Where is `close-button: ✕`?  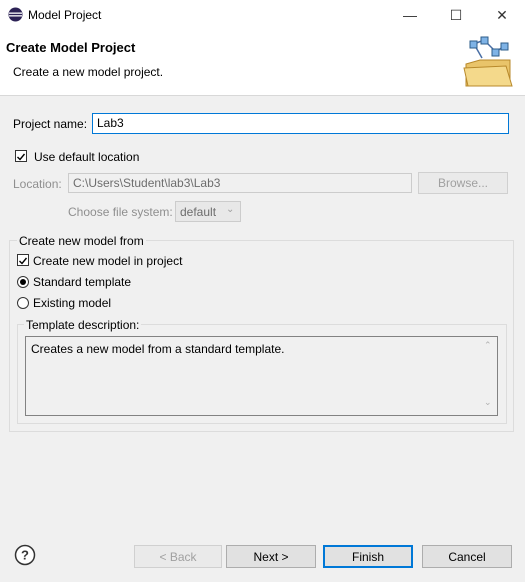
close-button: ✕ is located at coordinates (502, 15).